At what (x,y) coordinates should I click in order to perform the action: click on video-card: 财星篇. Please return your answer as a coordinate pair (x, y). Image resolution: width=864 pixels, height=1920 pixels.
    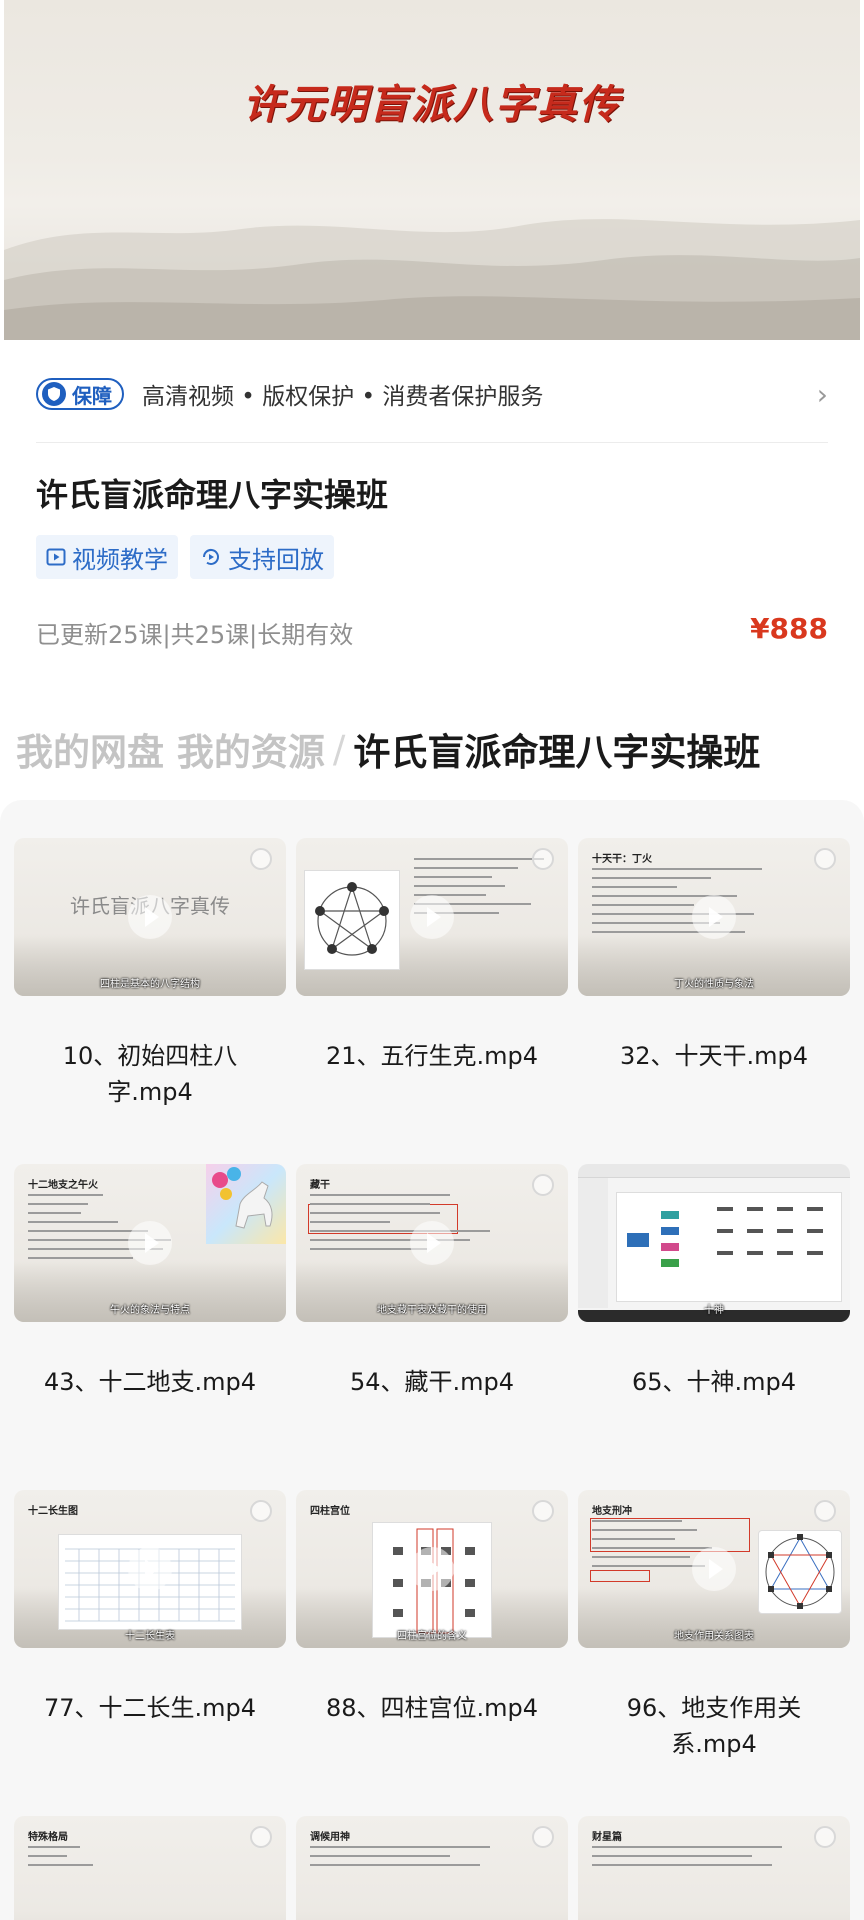
    Looking at the image, I should click on (714, 1868).